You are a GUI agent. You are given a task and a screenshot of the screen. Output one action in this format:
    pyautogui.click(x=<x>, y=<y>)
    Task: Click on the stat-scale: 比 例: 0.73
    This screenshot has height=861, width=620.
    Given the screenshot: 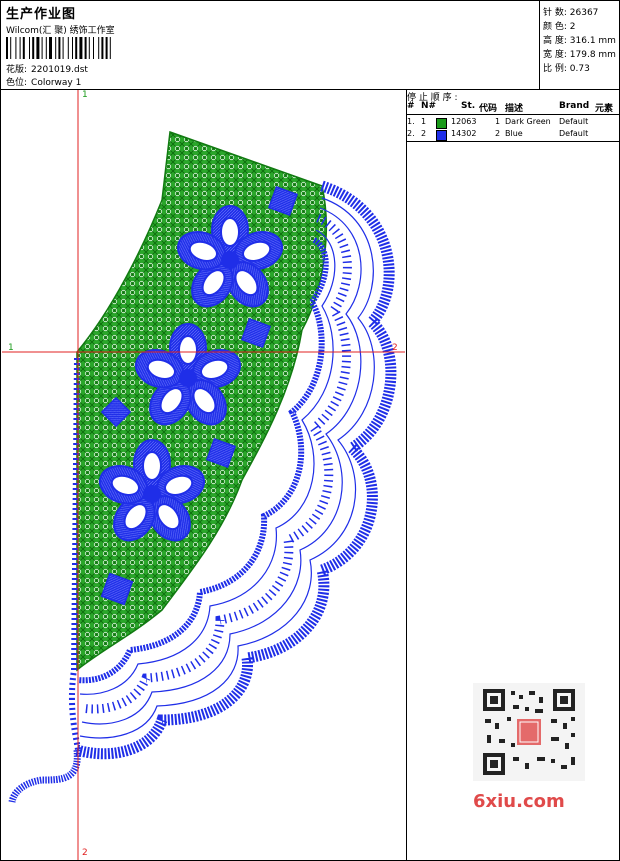 What is the action you would take?
    pyautogui.click(x=566, y=69)
    